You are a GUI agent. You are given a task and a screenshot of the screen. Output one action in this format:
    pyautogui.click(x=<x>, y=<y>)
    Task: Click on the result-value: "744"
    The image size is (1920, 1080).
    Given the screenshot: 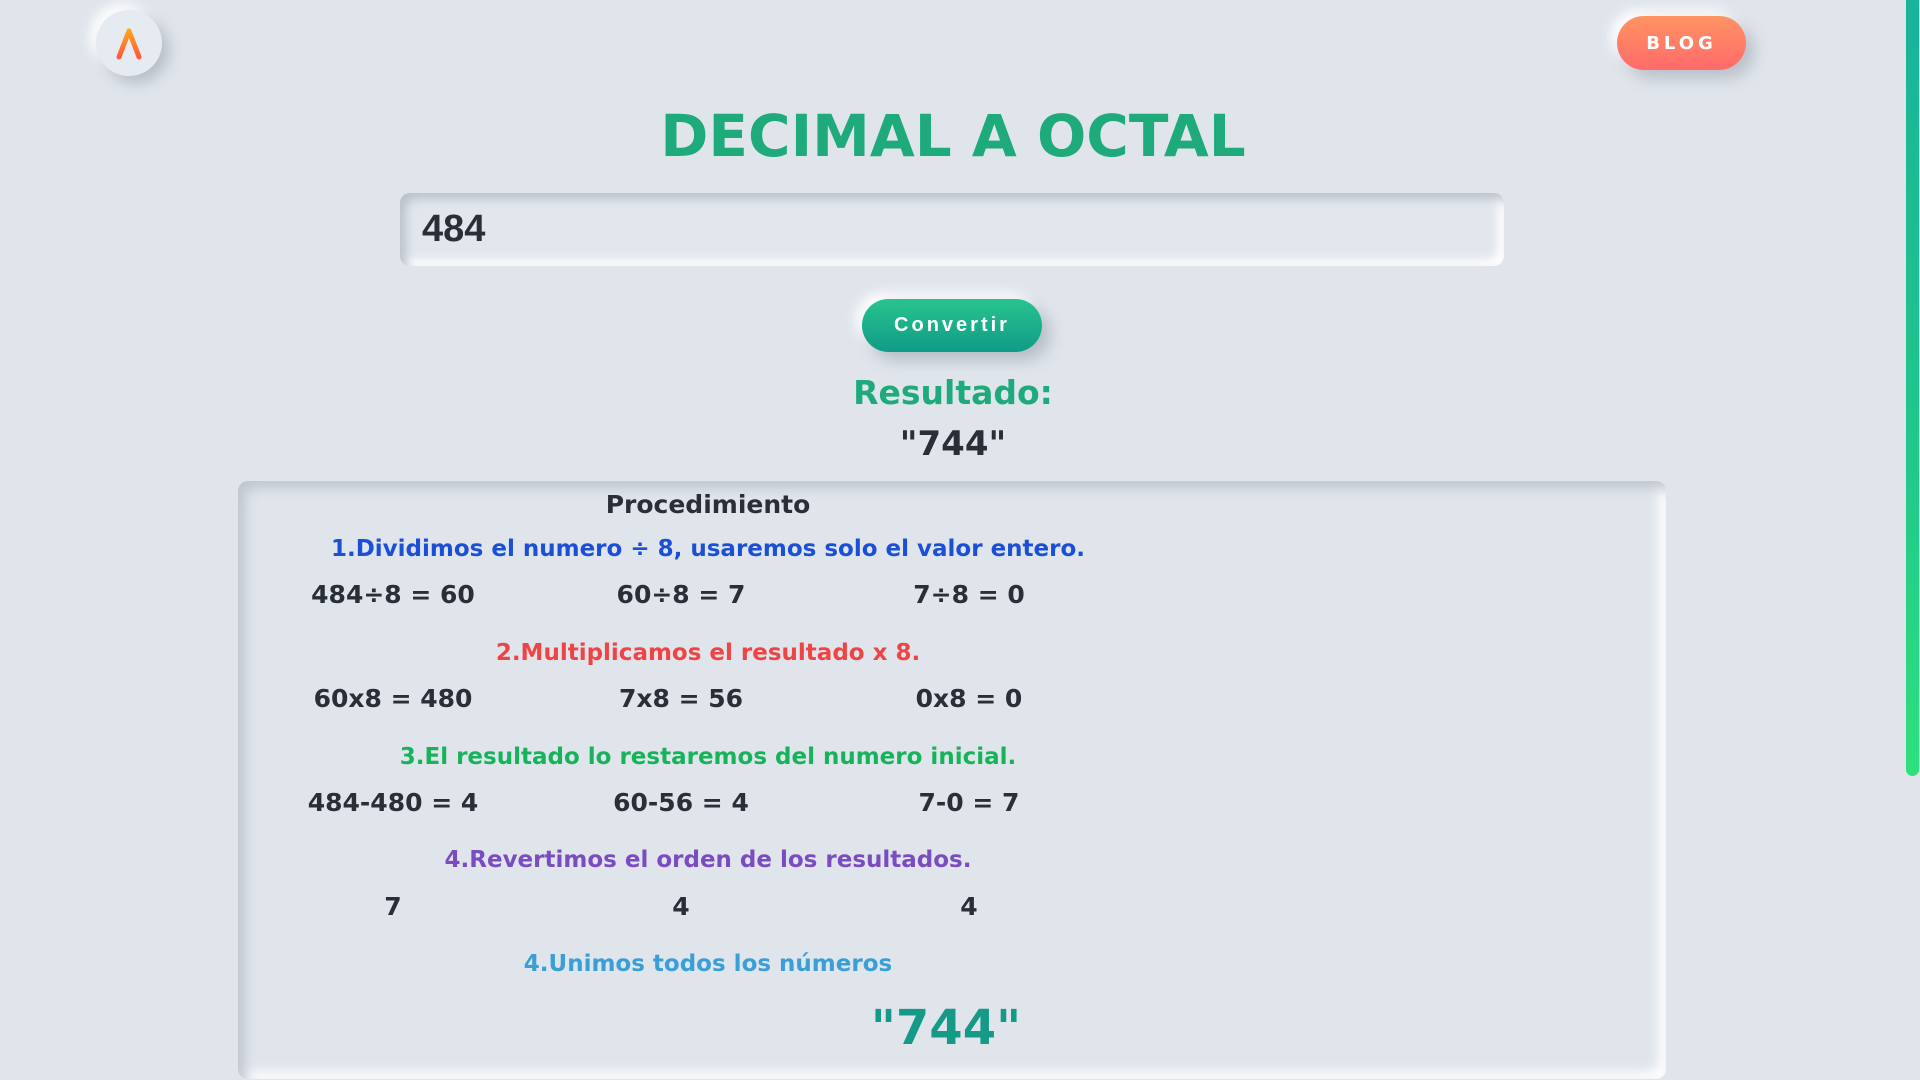 What is the action you would take?
    pyautogui.click(x=953, y=444)
    